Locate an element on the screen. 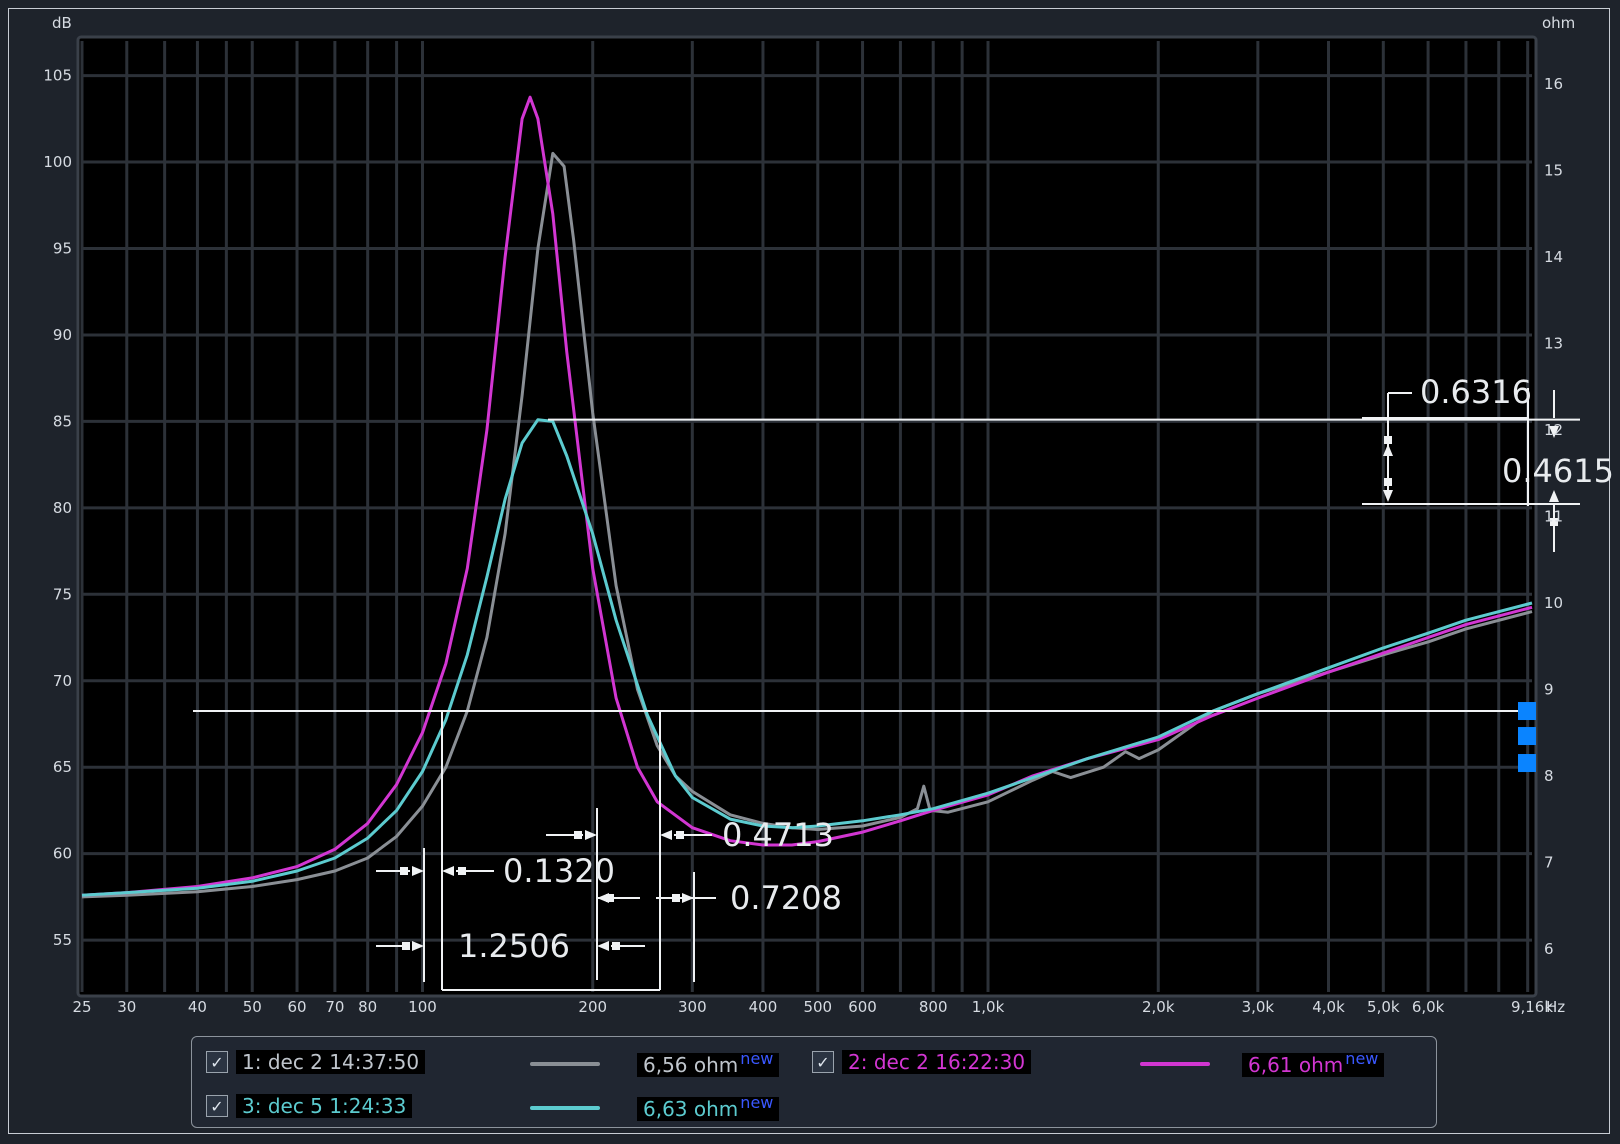 The width and height of the screenshot is (1620, 1144). legend-impedance-1: 6,56 ohm new is located at coordinates (708, 1063).